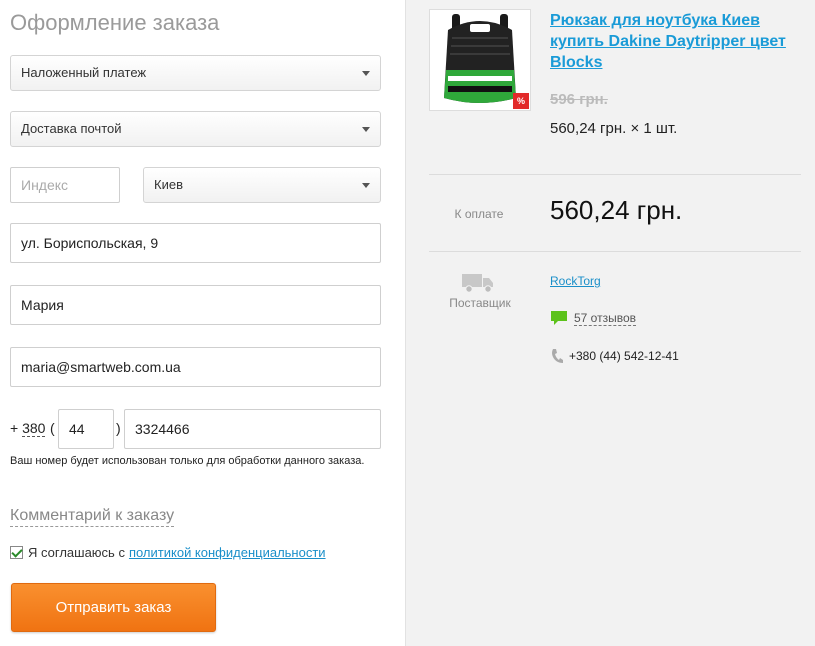 The image size is (815, 646). What do you see at coordinates (76, 552) in the screenshot?
I see `agree-text: Я соглашаюсь с` at bounding box center [76, 552].